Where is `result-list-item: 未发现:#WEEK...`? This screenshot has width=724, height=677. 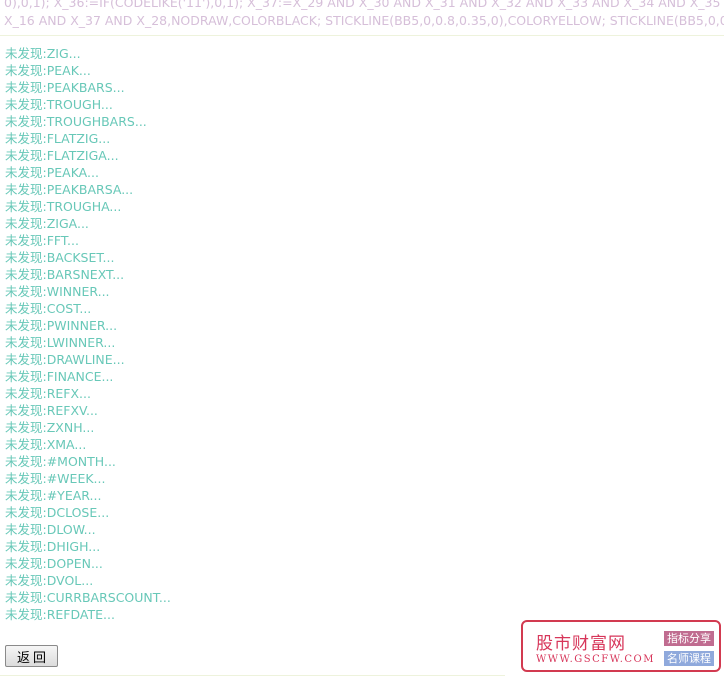 result-list-item: 未发现:#WEEK... is located at coordinates (55, 478).